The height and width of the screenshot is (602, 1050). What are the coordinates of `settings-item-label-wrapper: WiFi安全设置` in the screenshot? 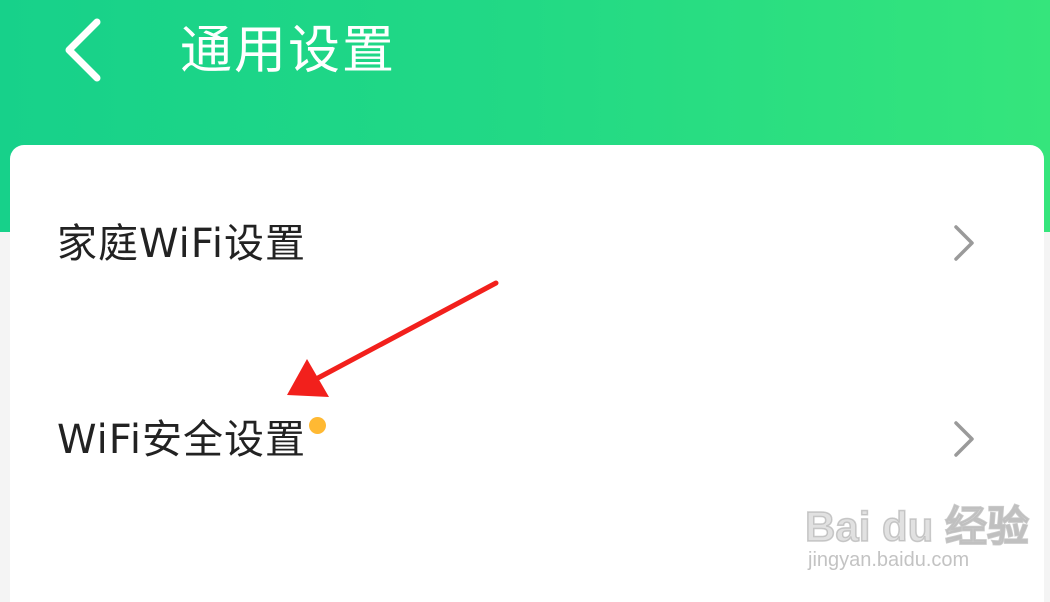 It's located at (191, 440).